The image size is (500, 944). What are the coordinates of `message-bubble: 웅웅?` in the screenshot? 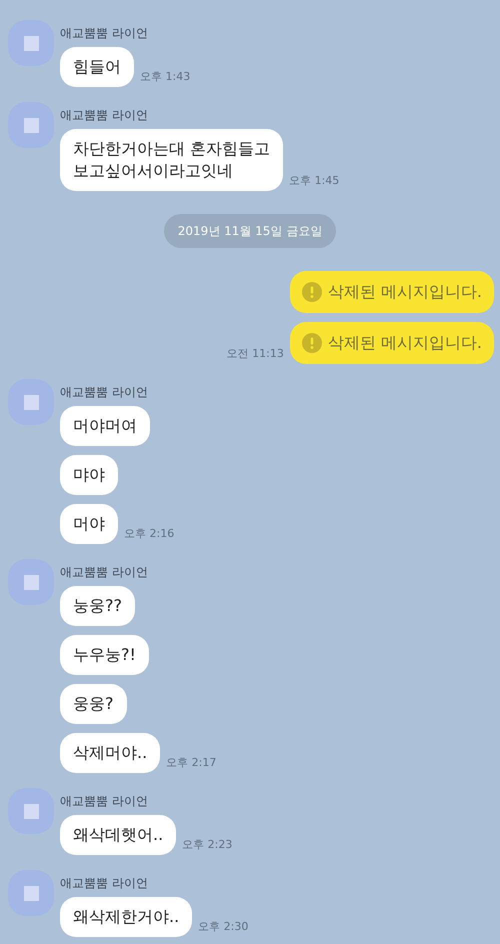 It's located at (93, 704).